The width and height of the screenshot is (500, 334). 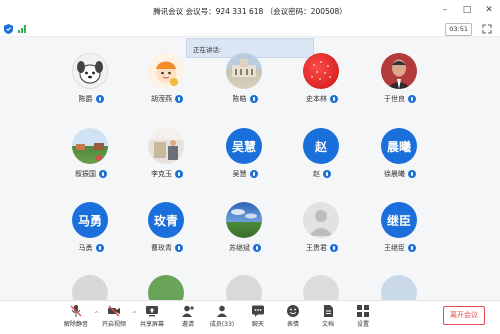 What do you see at coordinates (222, 318) in the screenshot?
I see `members-button: 成员(33)` at bounding box center [222, 318].